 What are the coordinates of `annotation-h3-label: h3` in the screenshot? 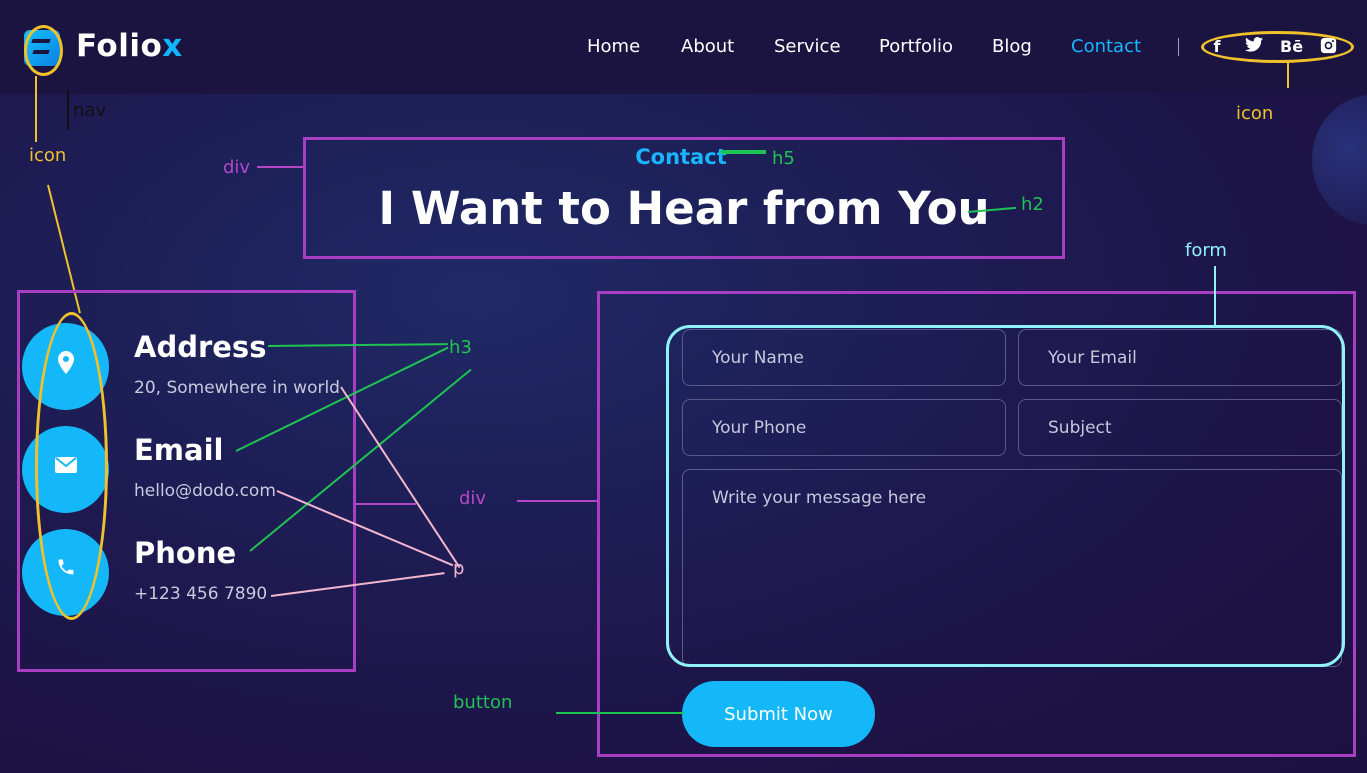 It's located at (460, 347).